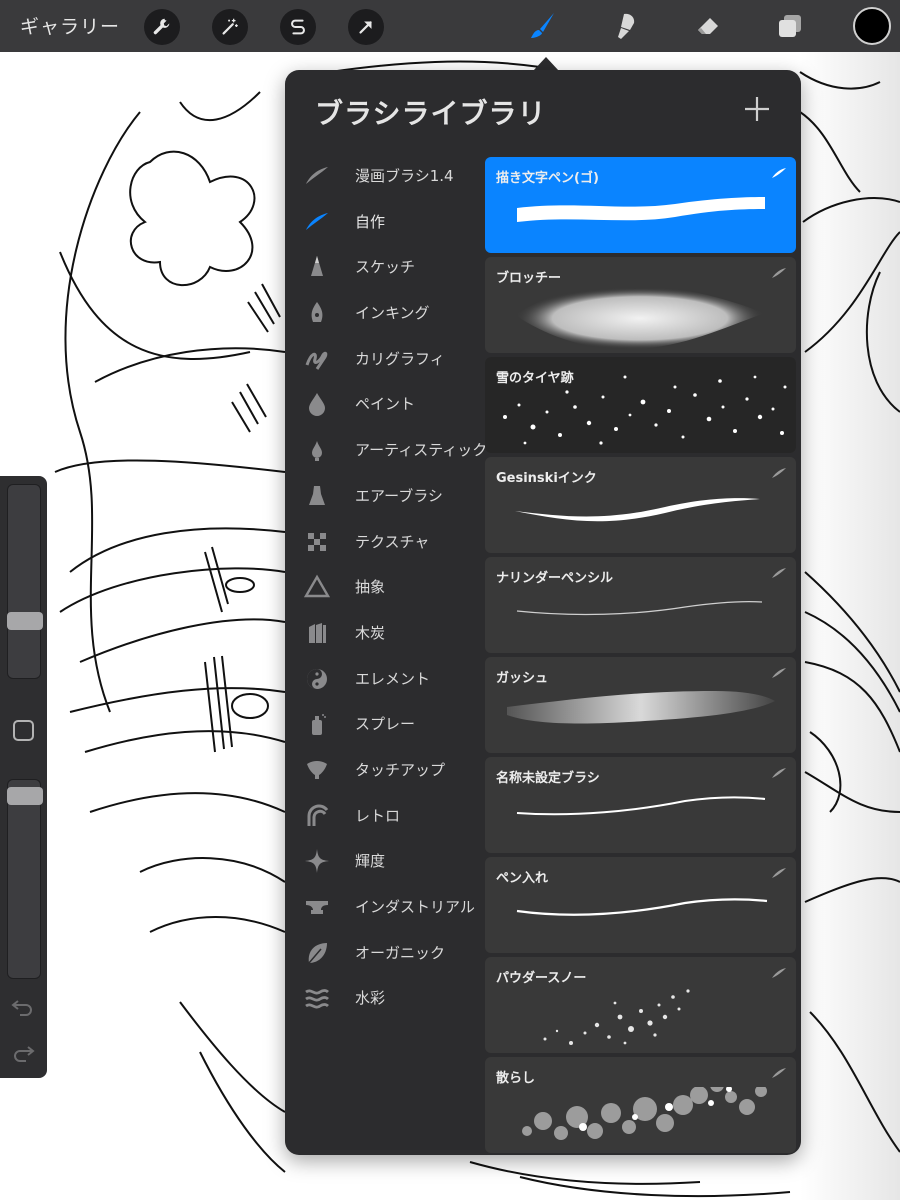  What do you see at coordinates (640, 1005) in the screenshot?
I see `brush-card: パウダースノー` at bounding box center [640, 1005].